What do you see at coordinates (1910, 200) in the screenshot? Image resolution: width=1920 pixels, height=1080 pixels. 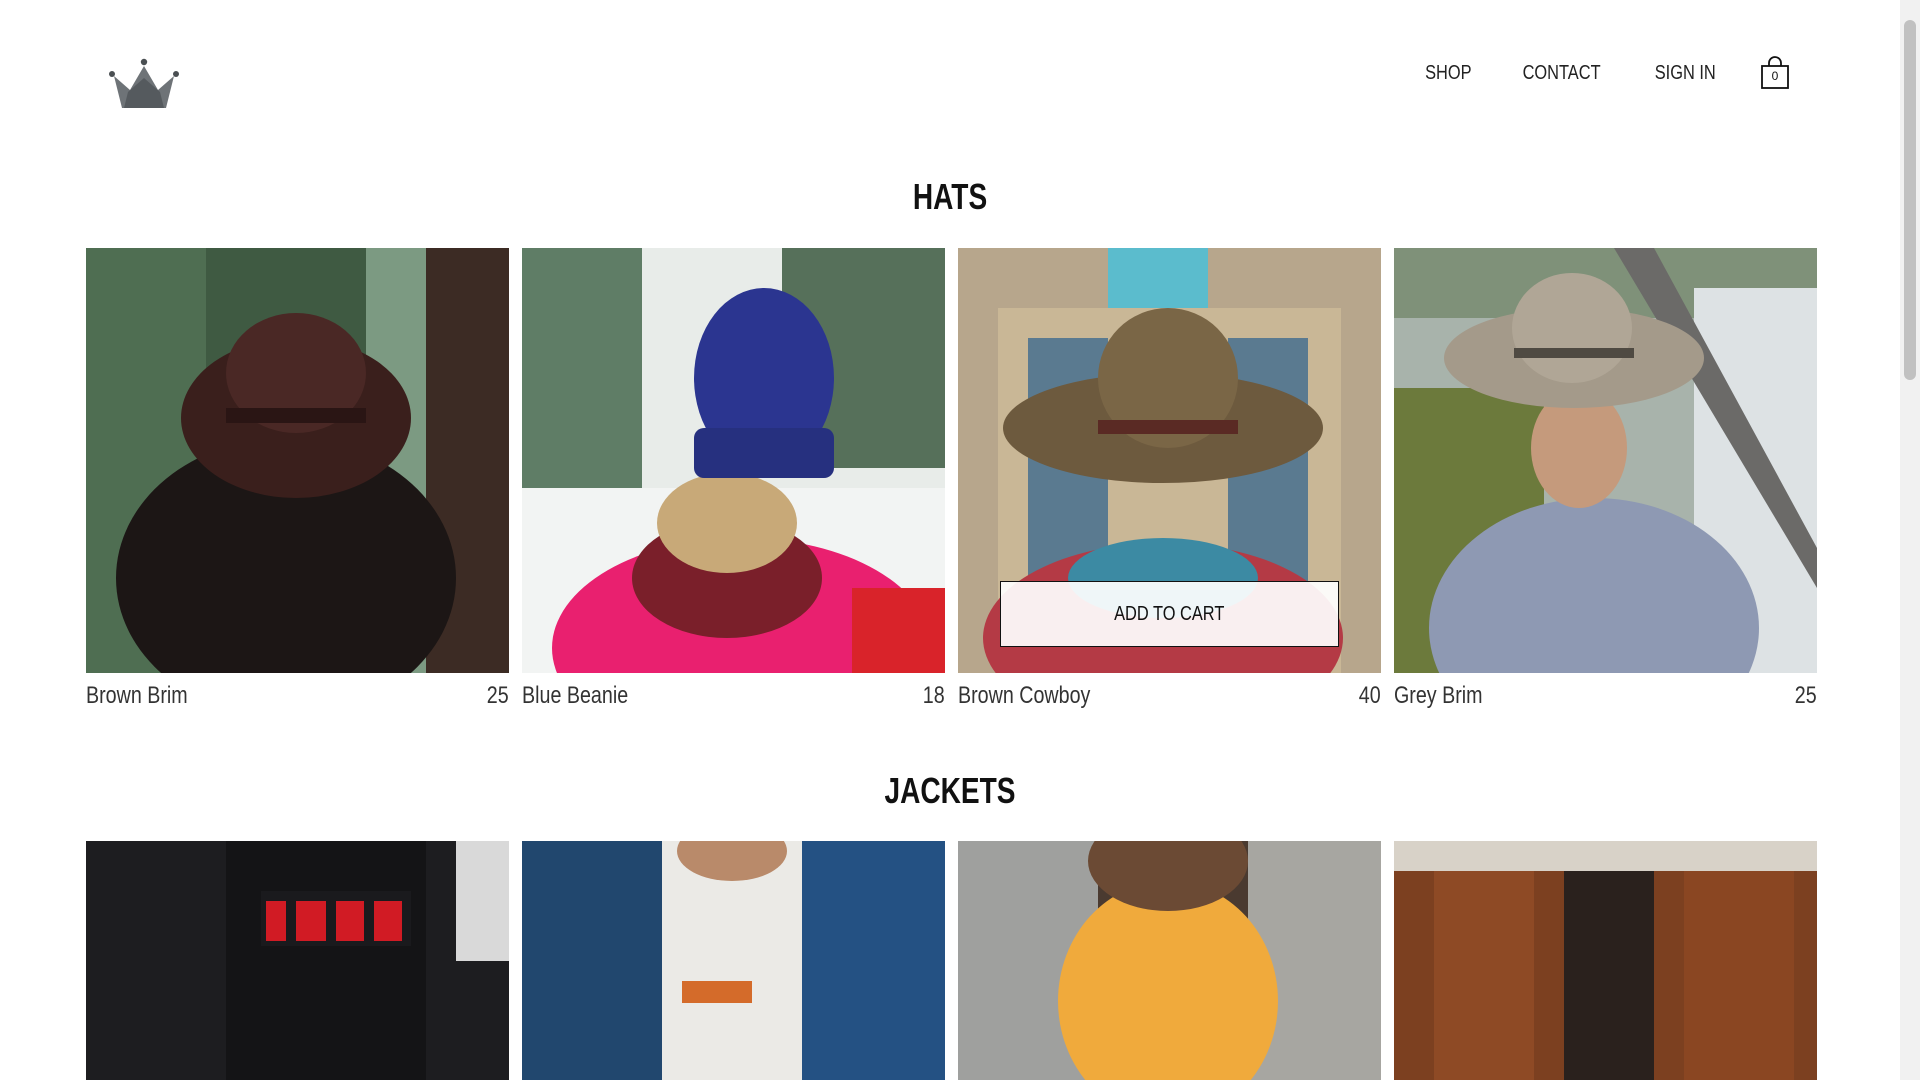 I see `scroll-thumb` at bounding box center [1910, 200].